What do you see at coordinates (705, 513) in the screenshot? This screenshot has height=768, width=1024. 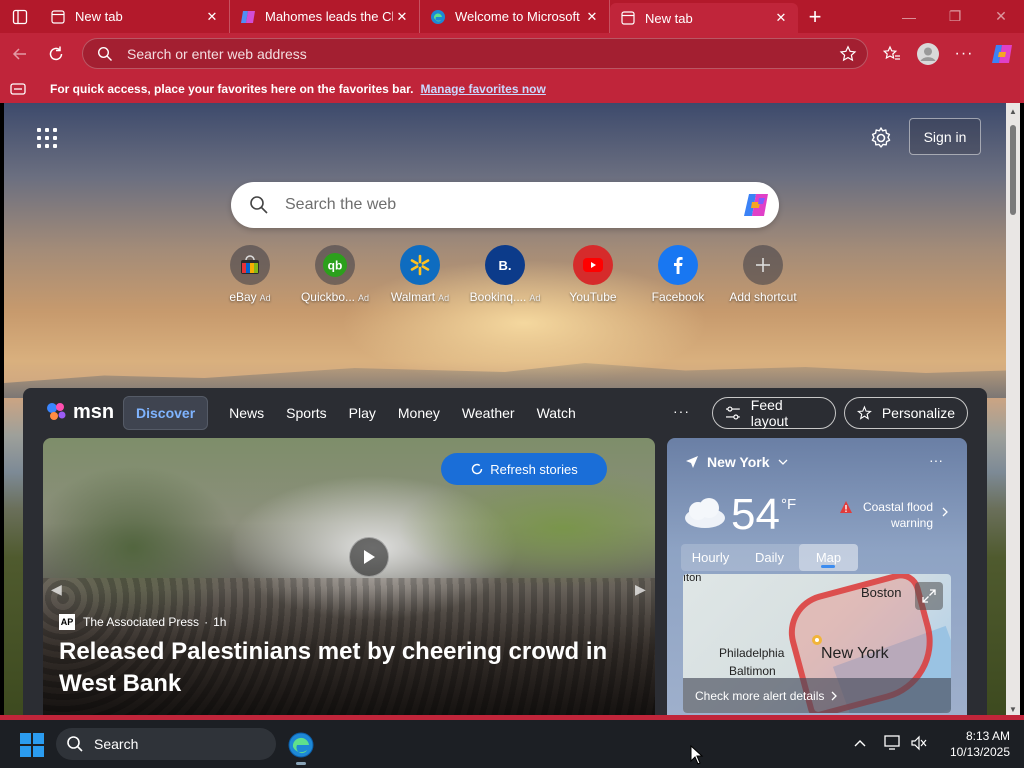 I see `cloudy-icon` at bounding box center [705, 513].